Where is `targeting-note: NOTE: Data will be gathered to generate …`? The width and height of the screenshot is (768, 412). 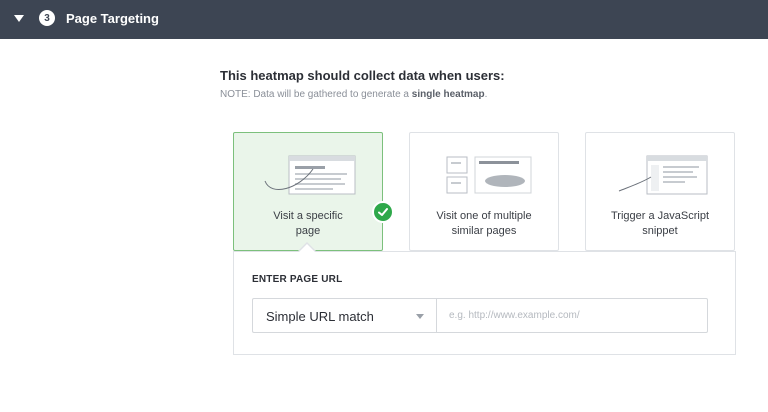
targeting-note: NOTE: Data will be gathered to generate … is located at coordinates (354, 94).